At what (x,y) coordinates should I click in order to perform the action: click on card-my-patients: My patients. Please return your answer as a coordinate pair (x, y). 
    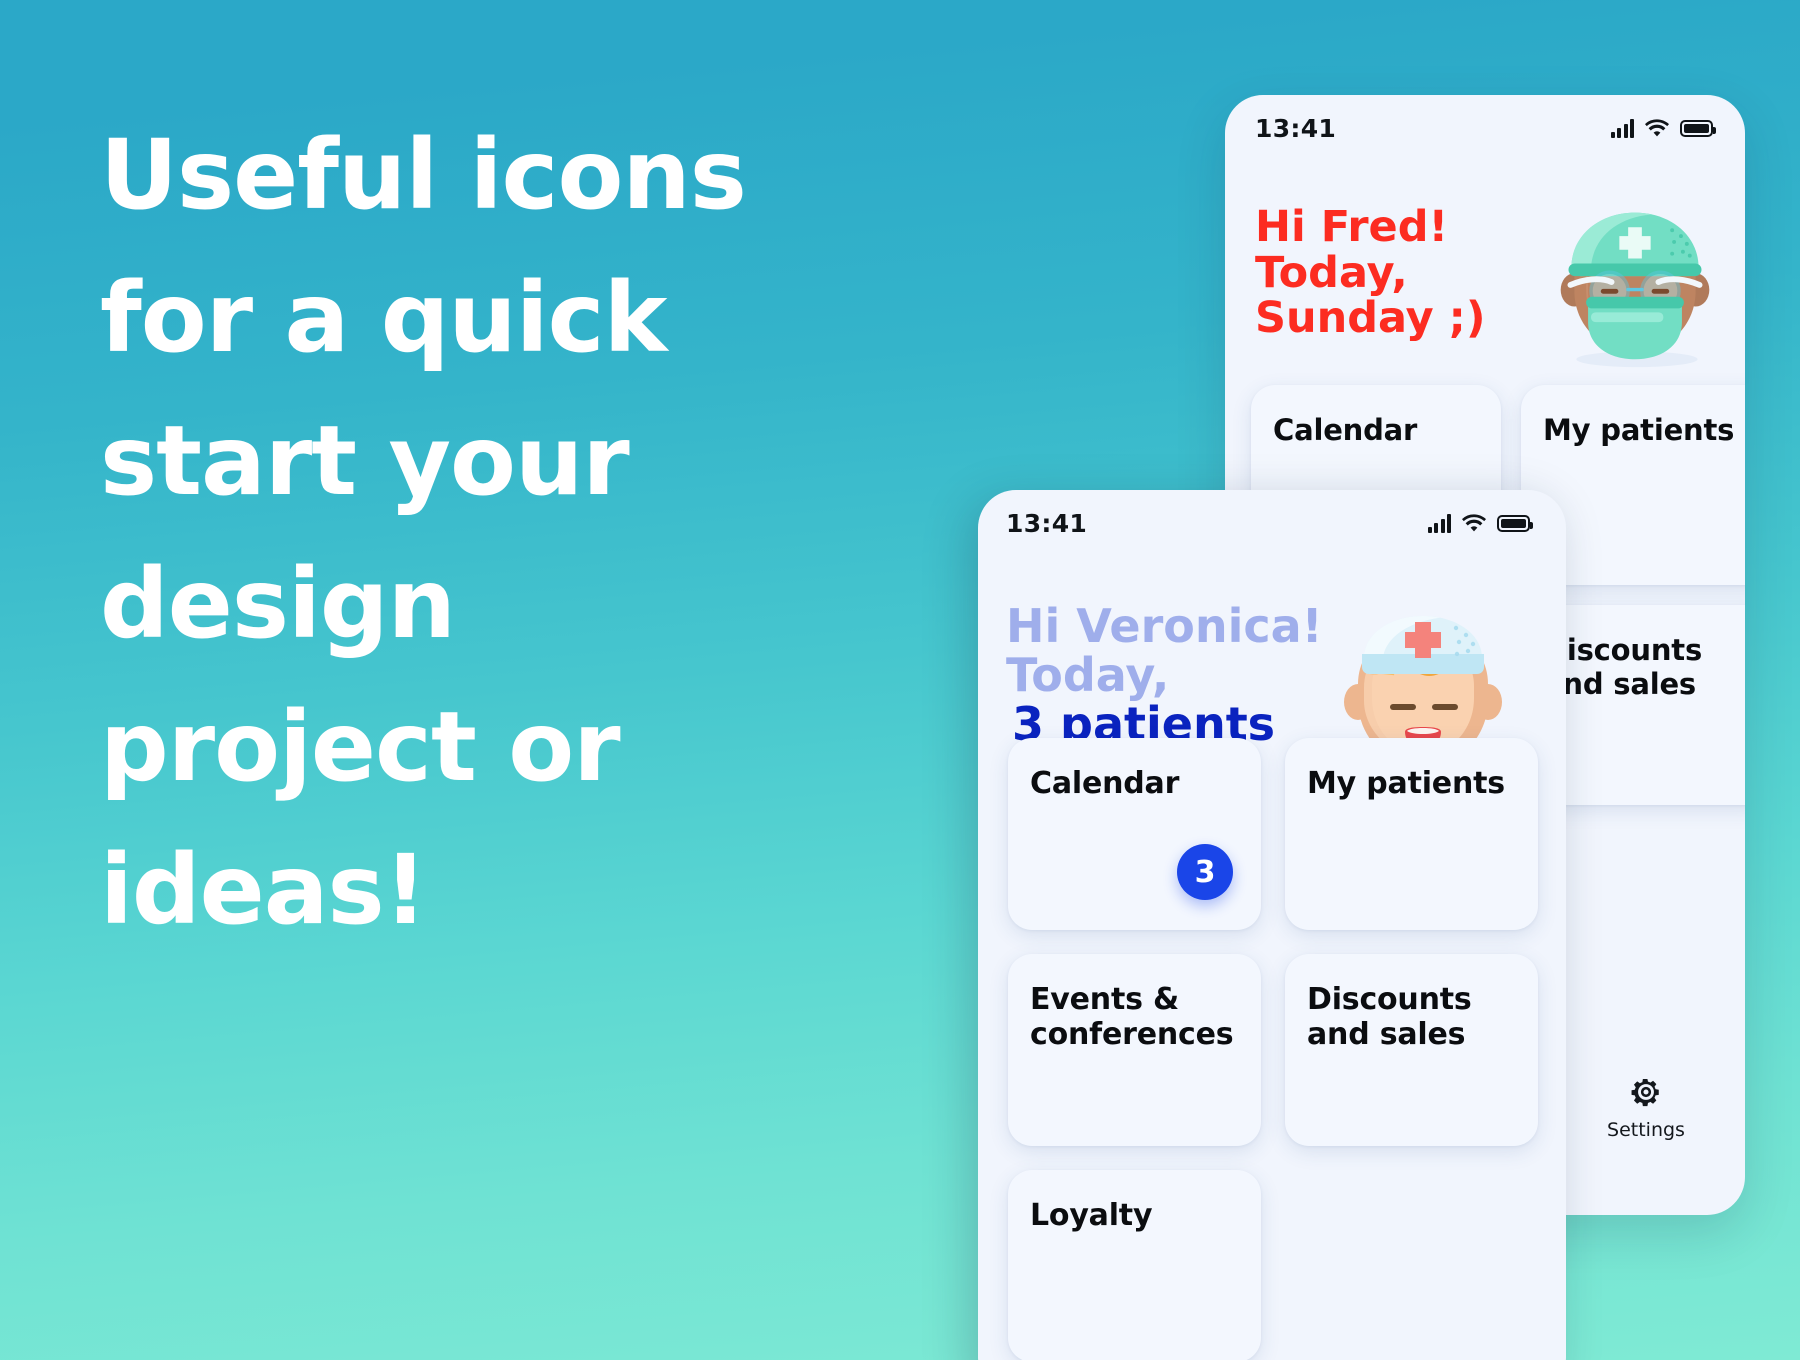
    Looking at the image, I should click on (1411, 834).